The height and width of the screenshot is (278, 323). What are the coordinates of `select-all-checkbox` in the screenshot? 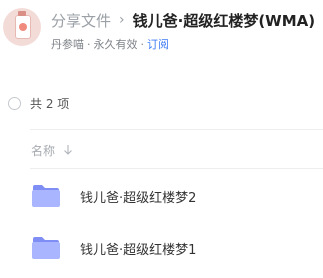 It's located at (14, 103).